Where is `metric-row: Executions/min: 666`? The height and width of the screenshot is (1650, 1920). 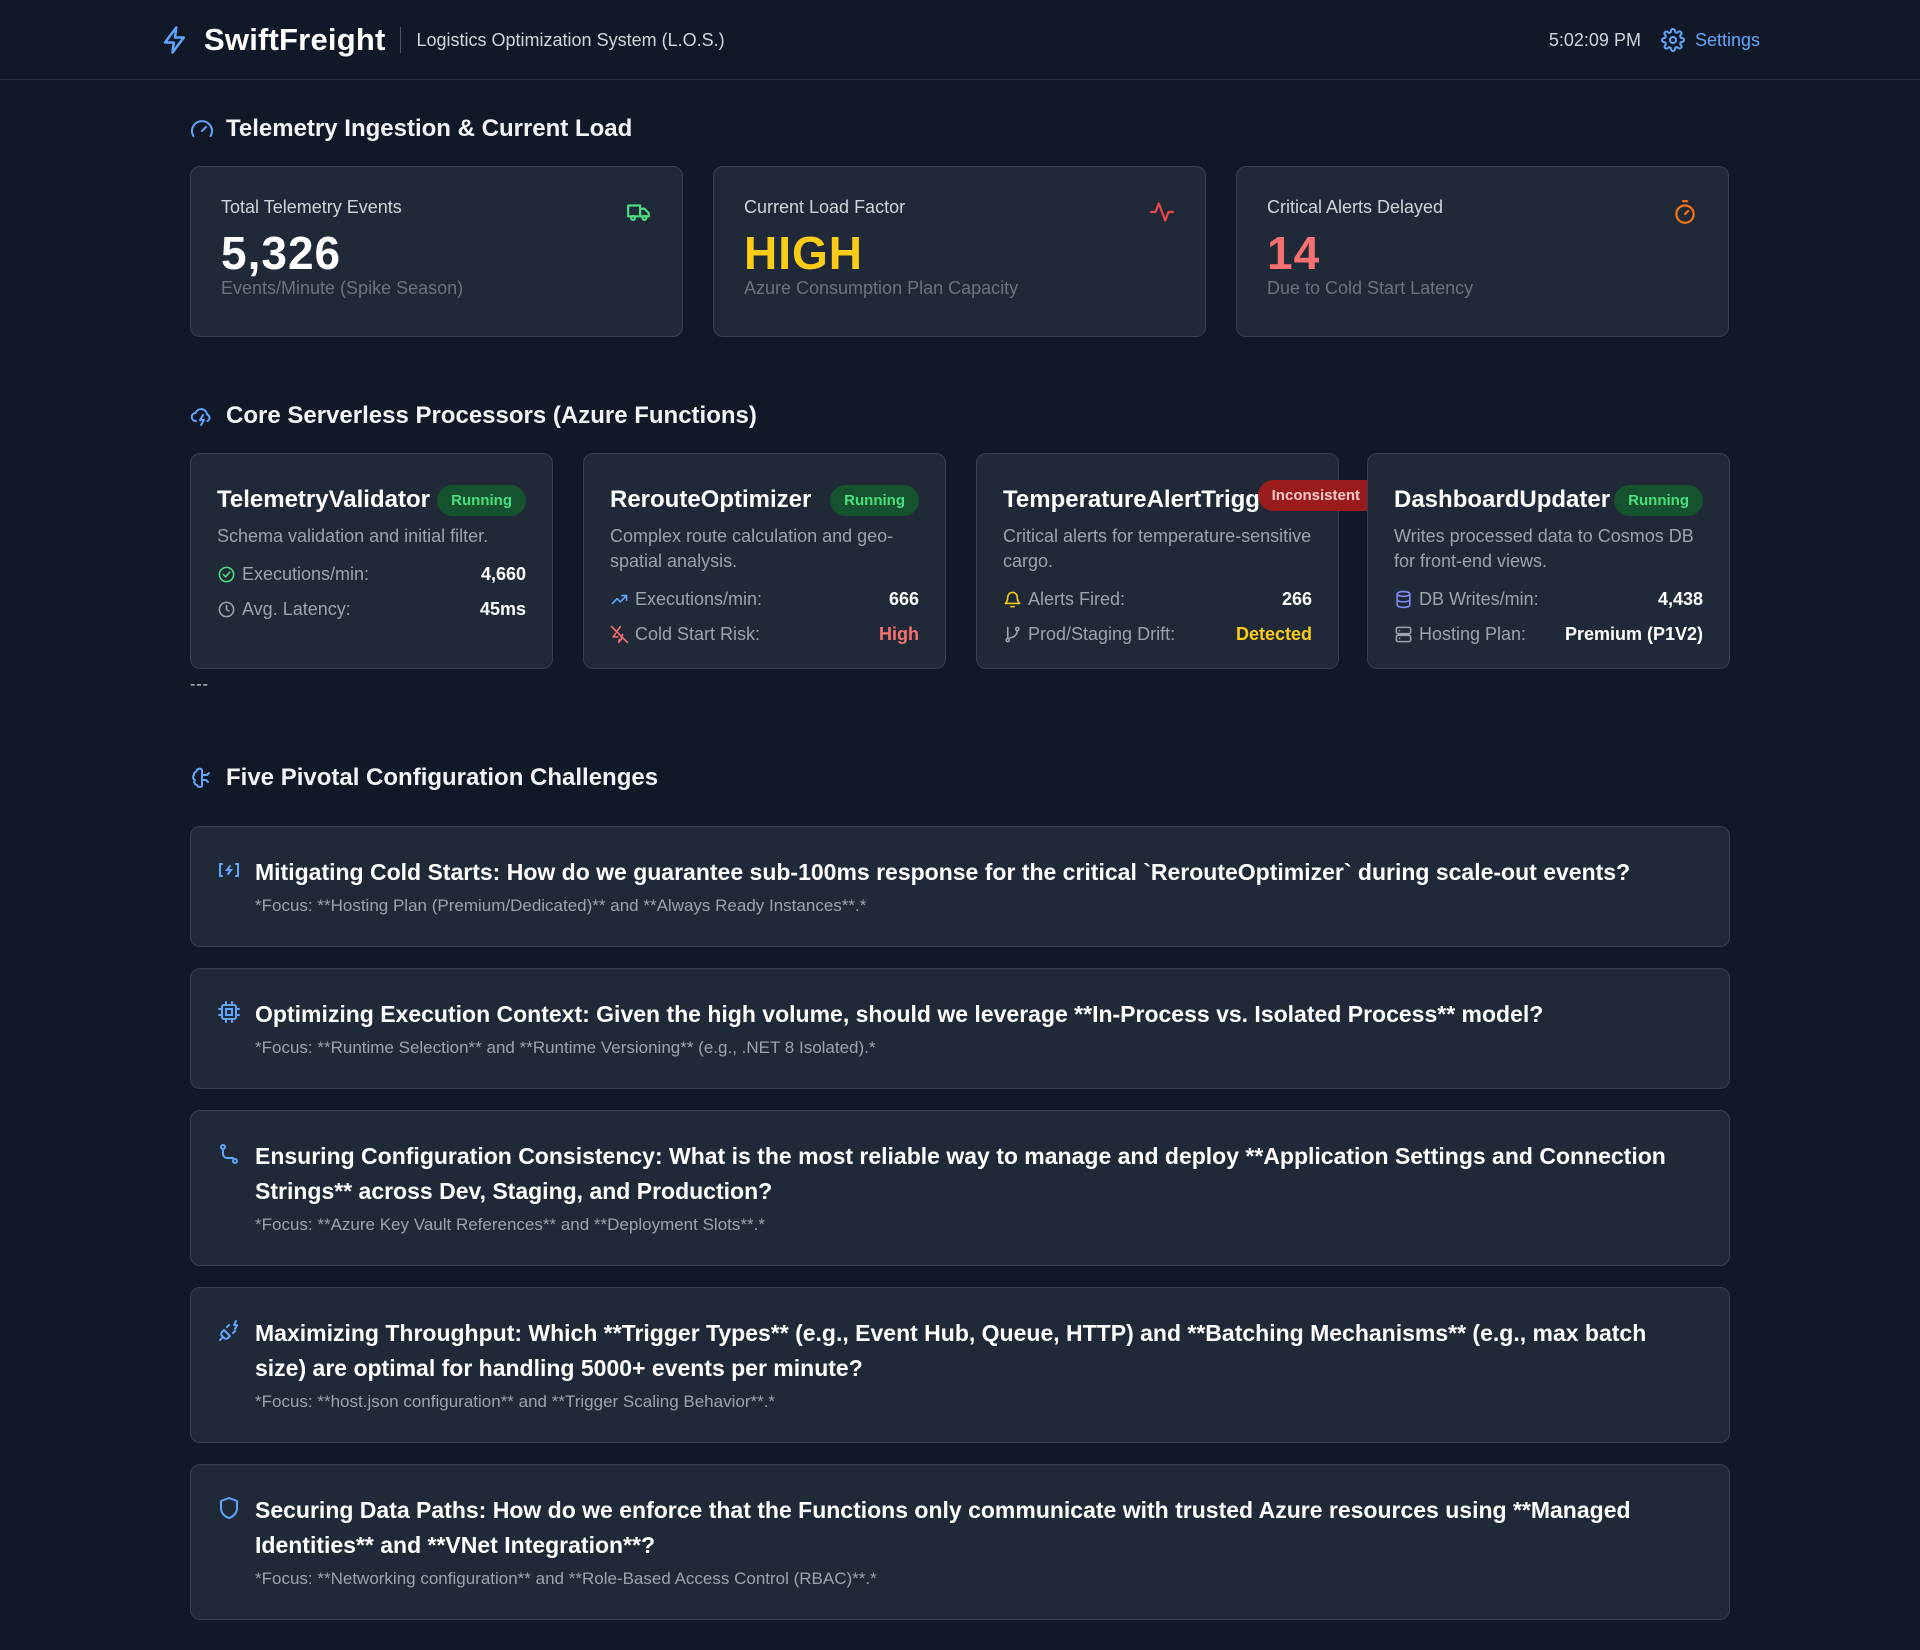
metric-row: Executions/min: 666 is located at coordinates (764, 599).